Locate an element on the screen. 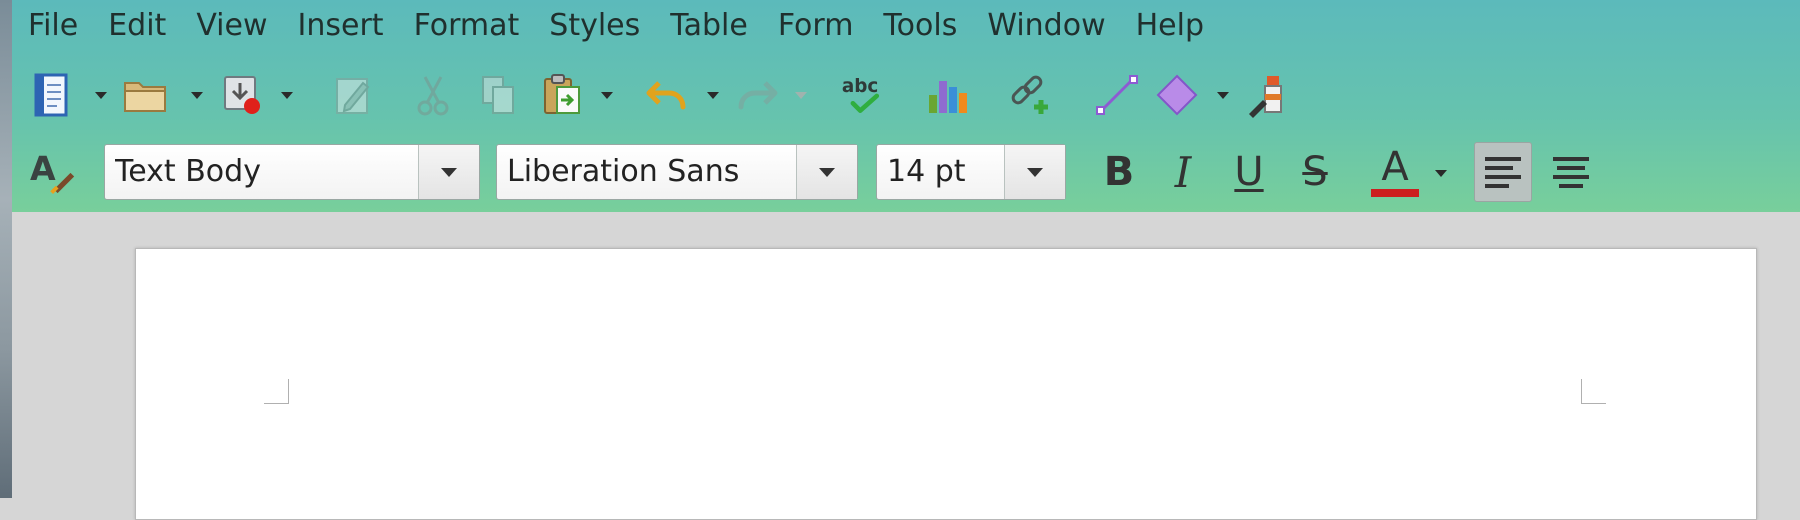 This screenshot has width=1800, height=520. undo-dropdown is located at coordinates (713, 95).